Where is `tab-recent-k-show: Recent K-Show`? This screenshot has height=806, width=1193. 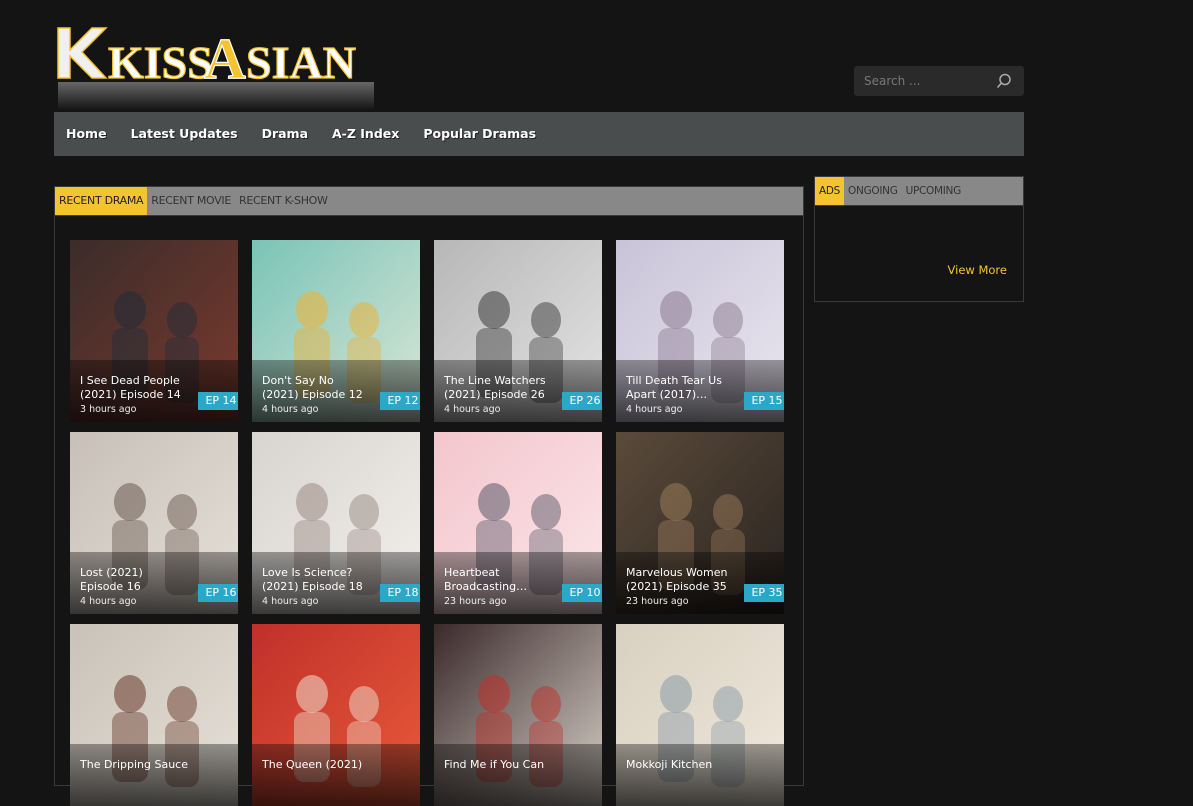
tab-recent-k-show: Recent K-Show is located at coordinates (283, 201).